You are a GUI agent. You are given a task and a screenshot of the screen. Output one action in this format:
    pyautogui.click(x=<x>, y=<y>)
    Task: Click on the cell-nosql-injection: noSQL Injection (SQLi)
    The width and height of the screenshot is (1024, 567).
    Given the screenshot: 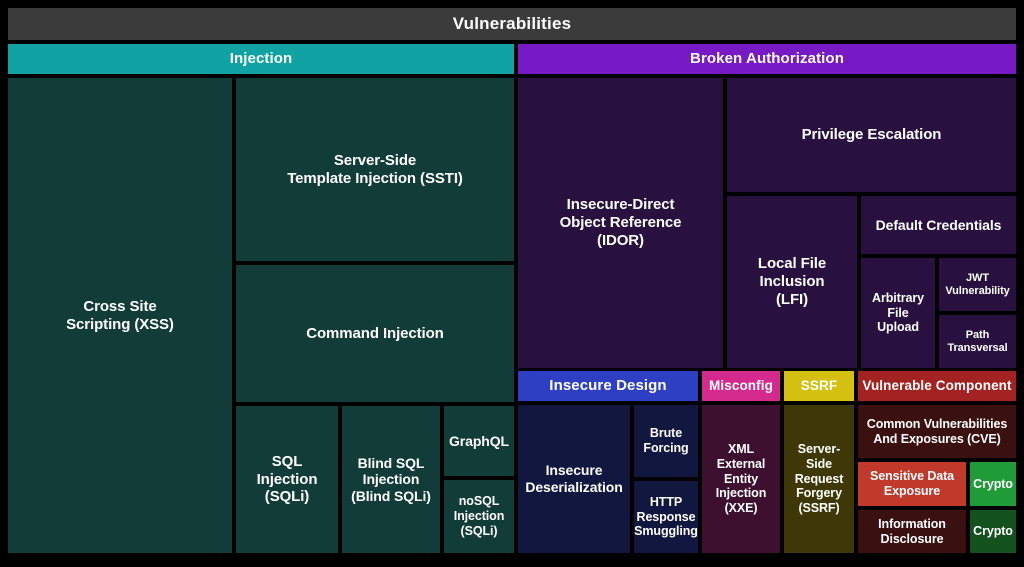 What is the action you would take?
    pyautogui.click(x=479, y=516)
    